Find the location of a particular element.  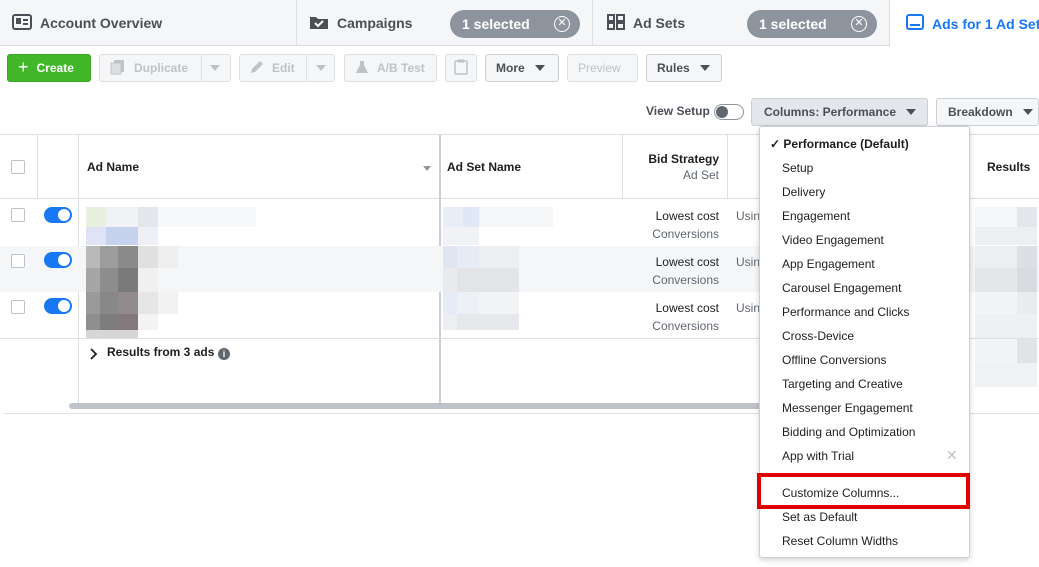

columns-button: Columns: Performance is located at coordinates (839, 112).